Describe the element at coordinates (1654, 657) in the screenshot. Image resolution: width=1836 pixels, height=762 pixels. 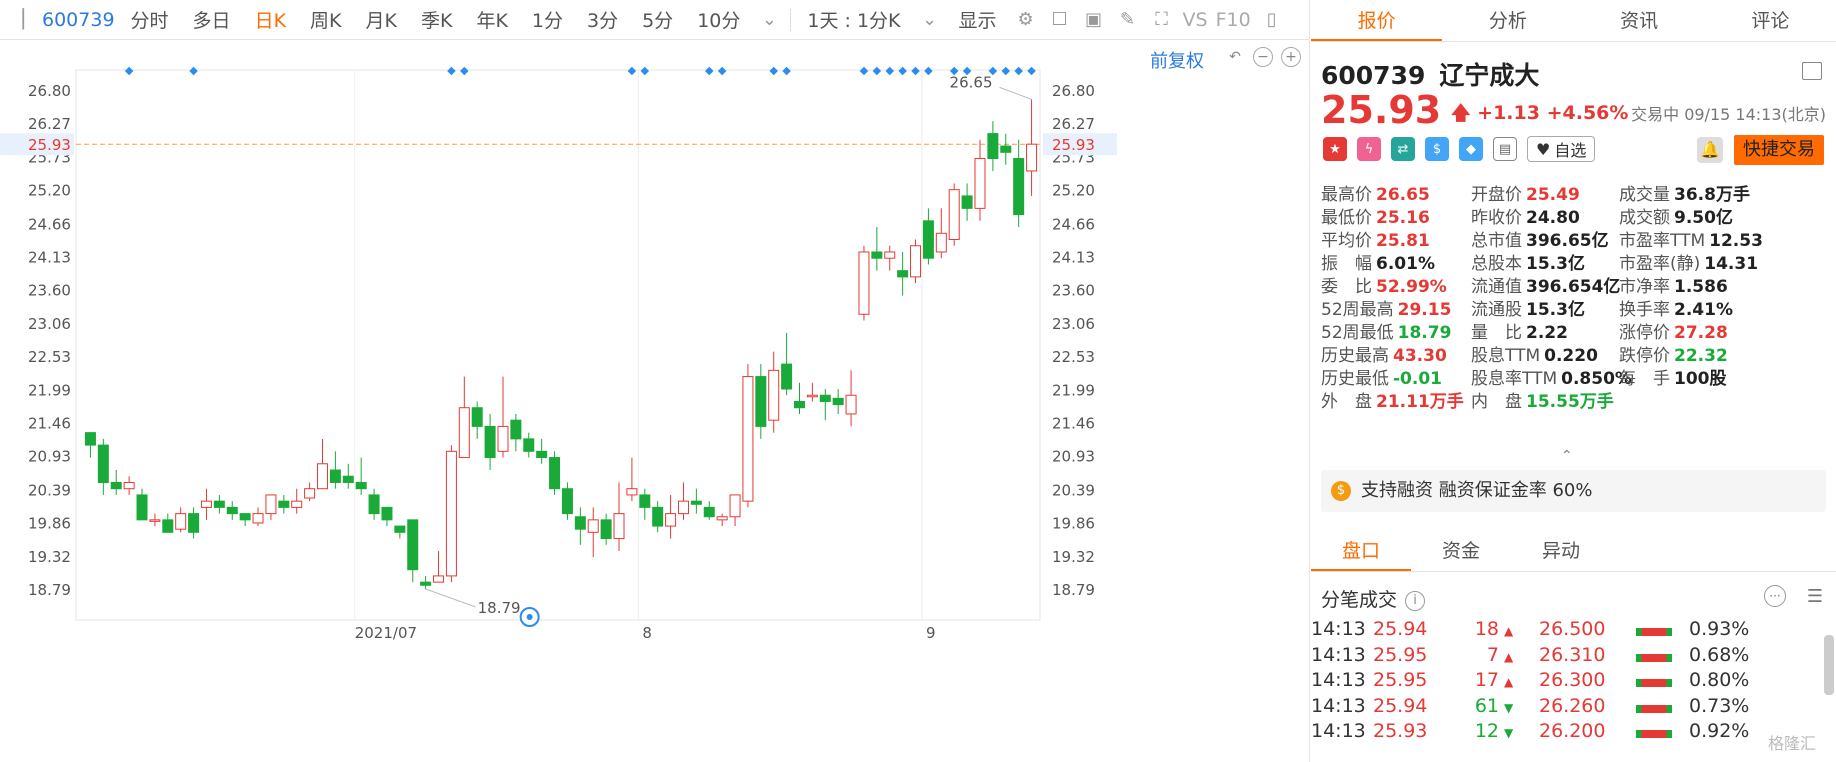
I see `fenbi-bar` at that location.